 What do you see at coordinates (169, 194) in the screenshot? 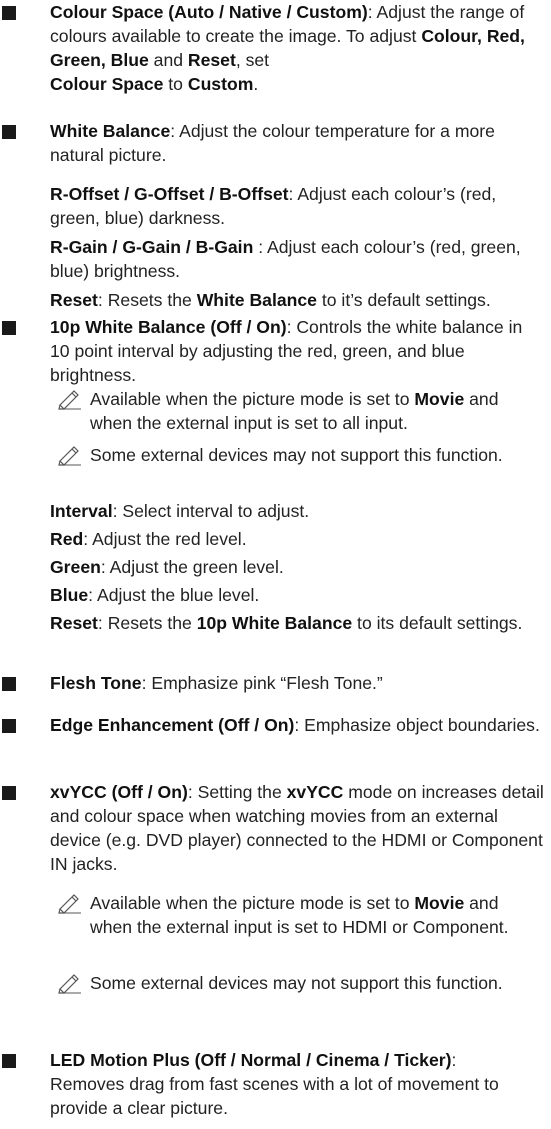
I see `offset-term: R-Offset / G-Offset / B-Offset` at bounding box center [169, 194].